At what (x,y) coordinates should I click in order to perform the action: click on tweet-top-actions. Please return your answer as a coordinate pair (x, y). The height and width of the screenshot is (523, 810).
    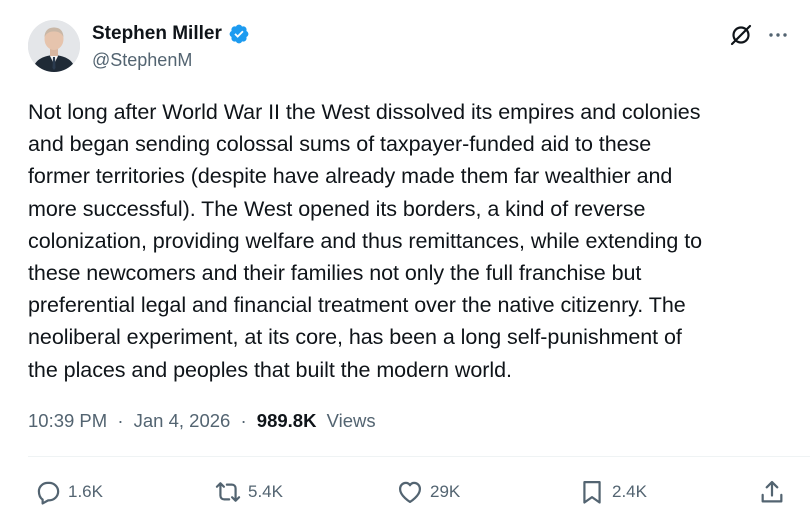
    Looking at the image, I should click on (759, 35).